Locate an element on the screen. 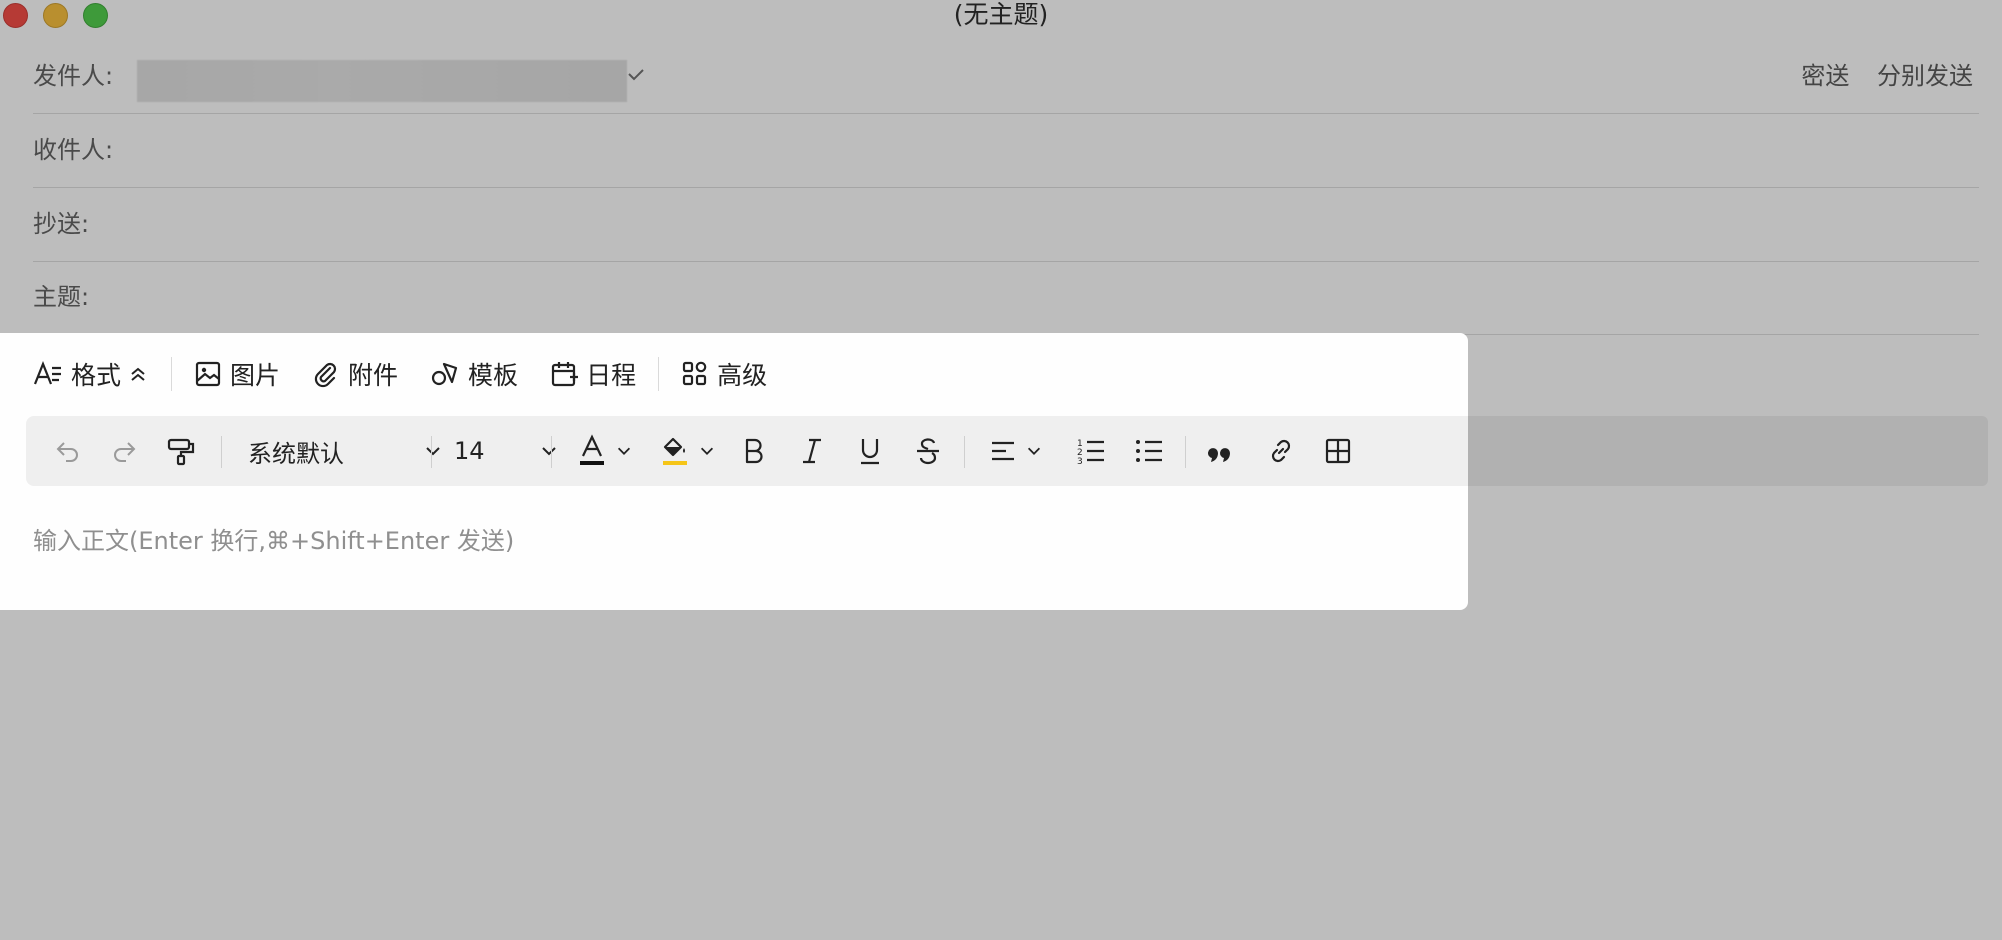  calendar-add-icon is located at coordinates (565, 374).